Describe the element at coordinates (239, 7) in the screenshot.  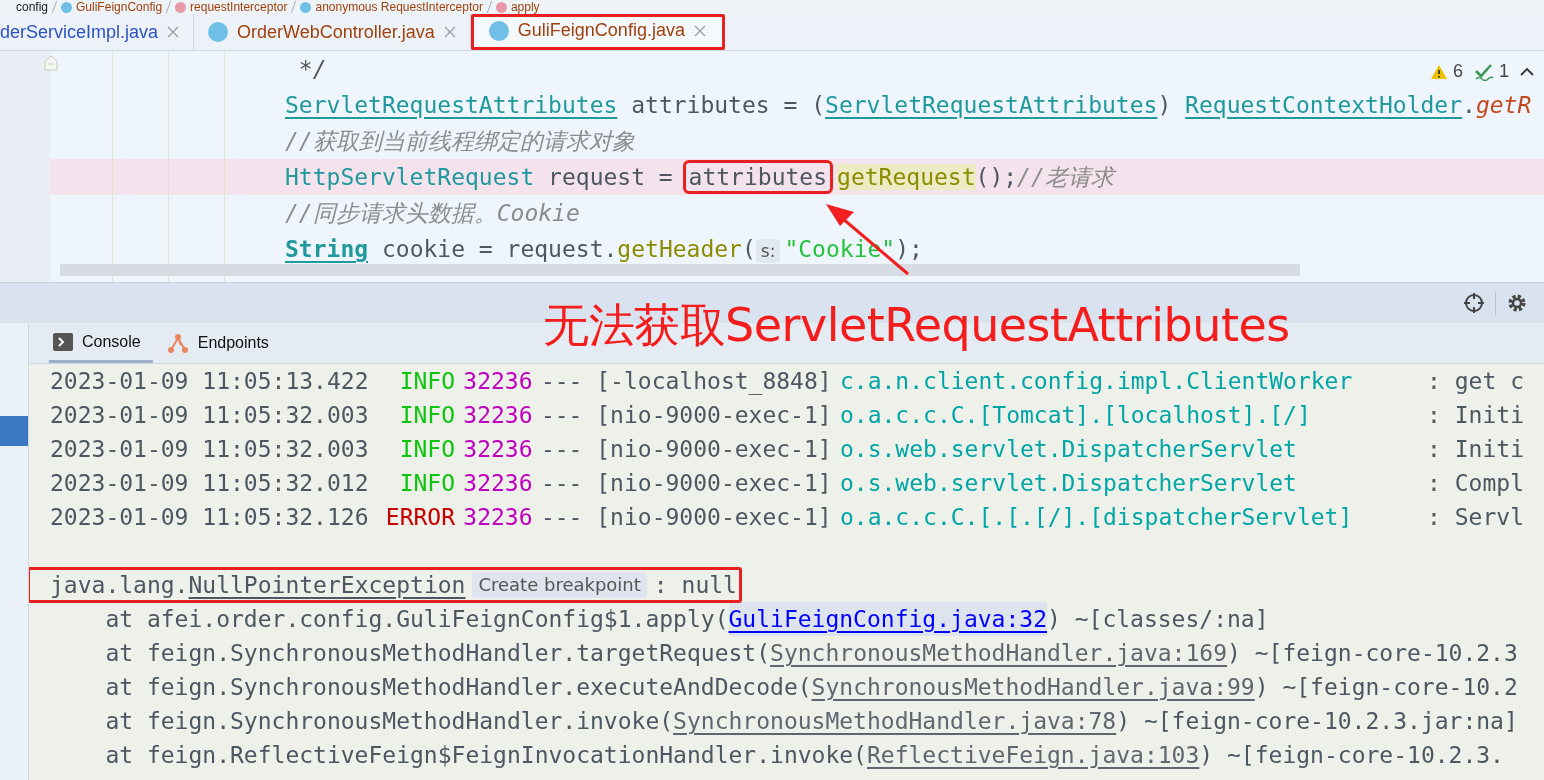
I see `breadcrumb: requestInterceptor` at that location.